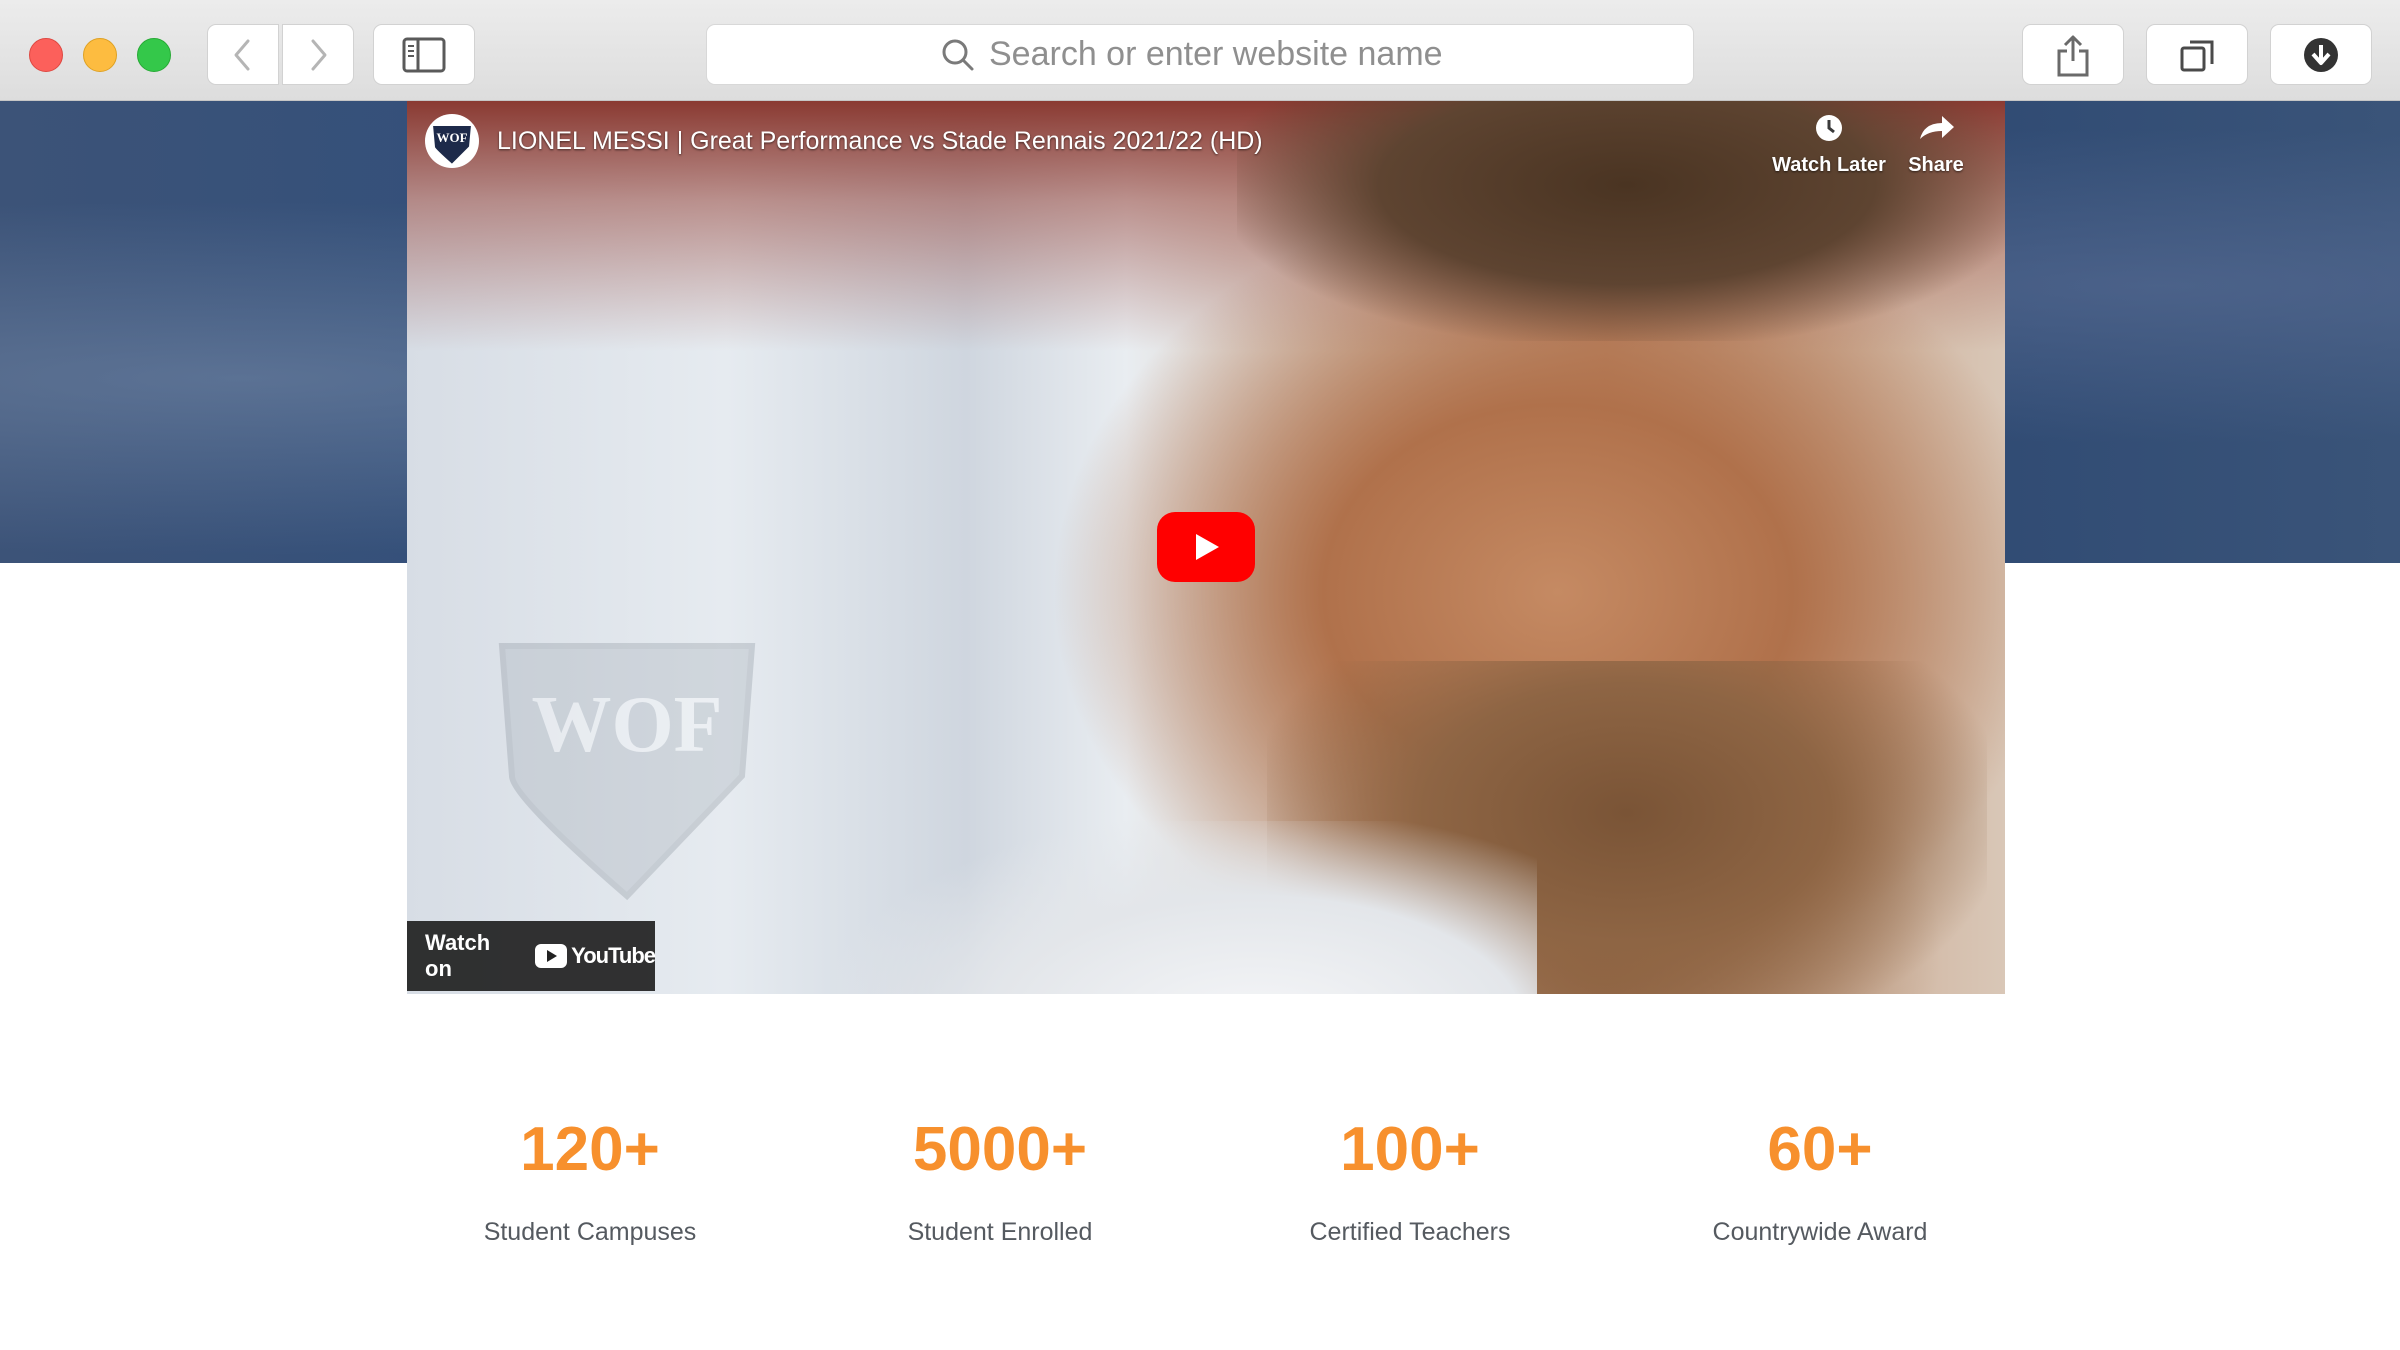  What do you see at coordinates (1829, 165) in the screenshot?
I see `watch-later-label: Watch Later` at bounding box center [1829, 165].